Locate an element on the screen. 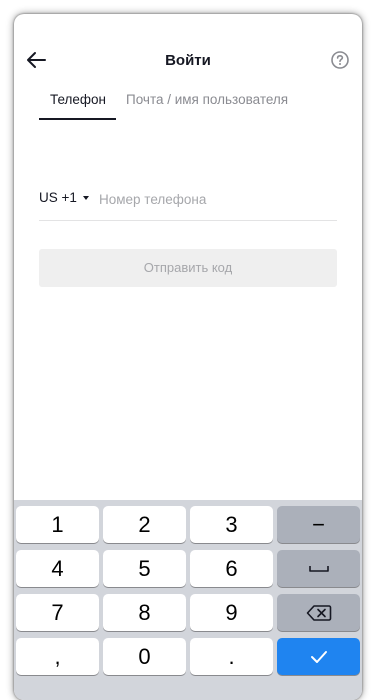 The width and height of the screenshot is (376, 700). backspace-icon is located at coordinates (318, 612).